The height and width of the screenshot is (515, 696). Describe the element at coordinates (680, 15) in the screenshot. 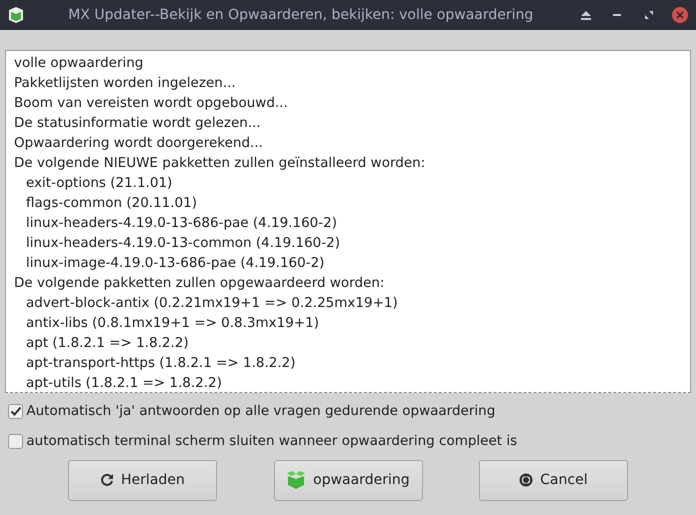

I see `close-icon` at that location.